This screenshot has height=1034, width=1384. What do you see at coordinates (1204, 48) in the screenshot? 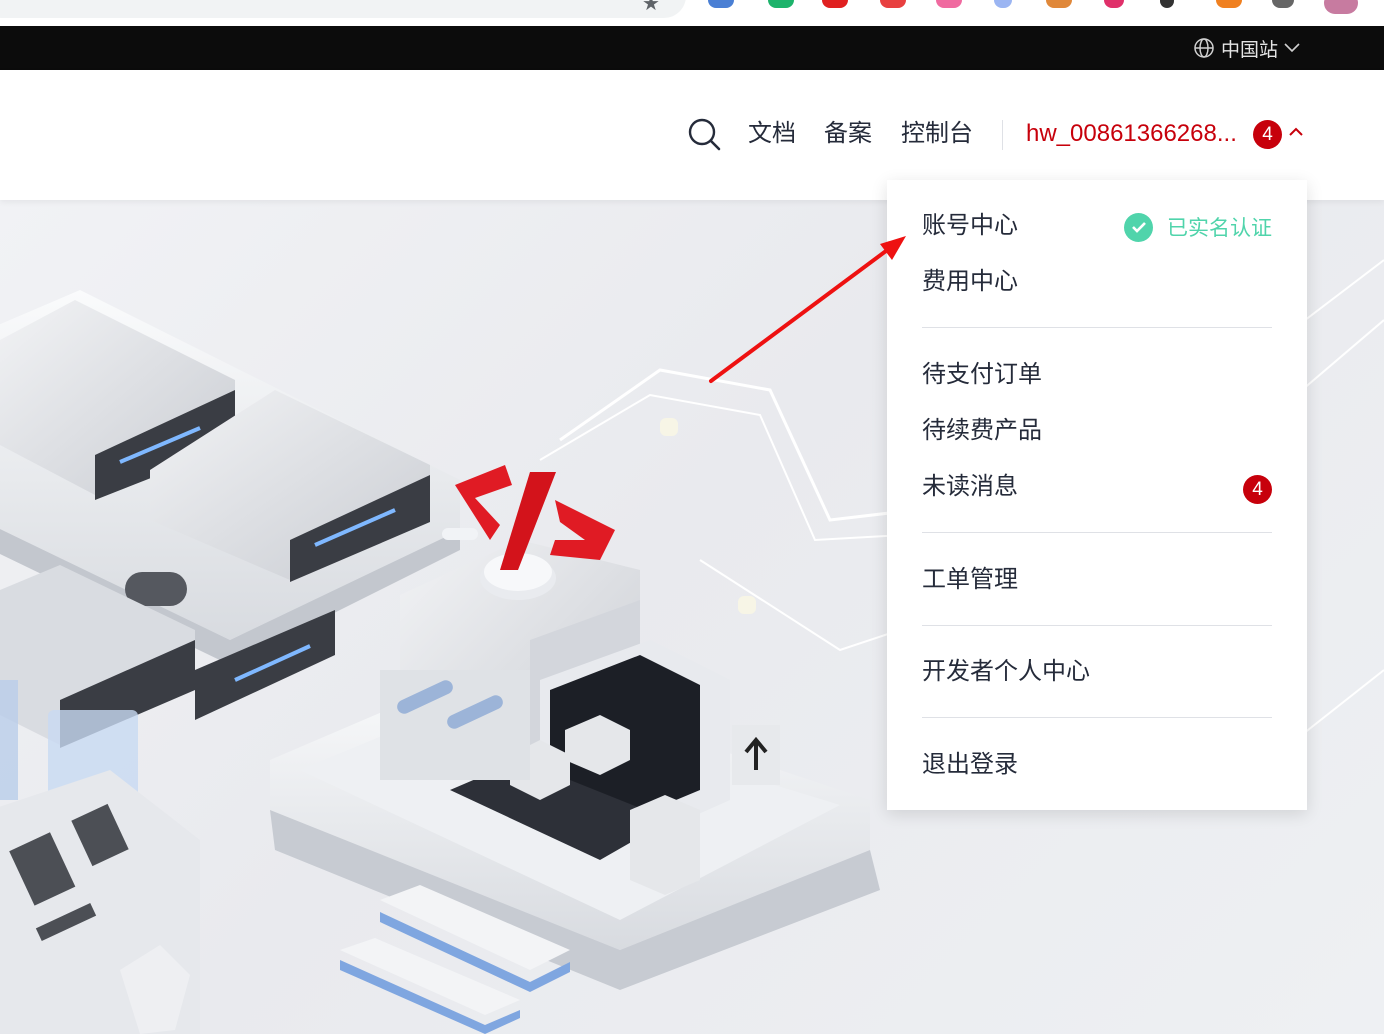
I see `globe-icon` at bounding box center [1204, 48].